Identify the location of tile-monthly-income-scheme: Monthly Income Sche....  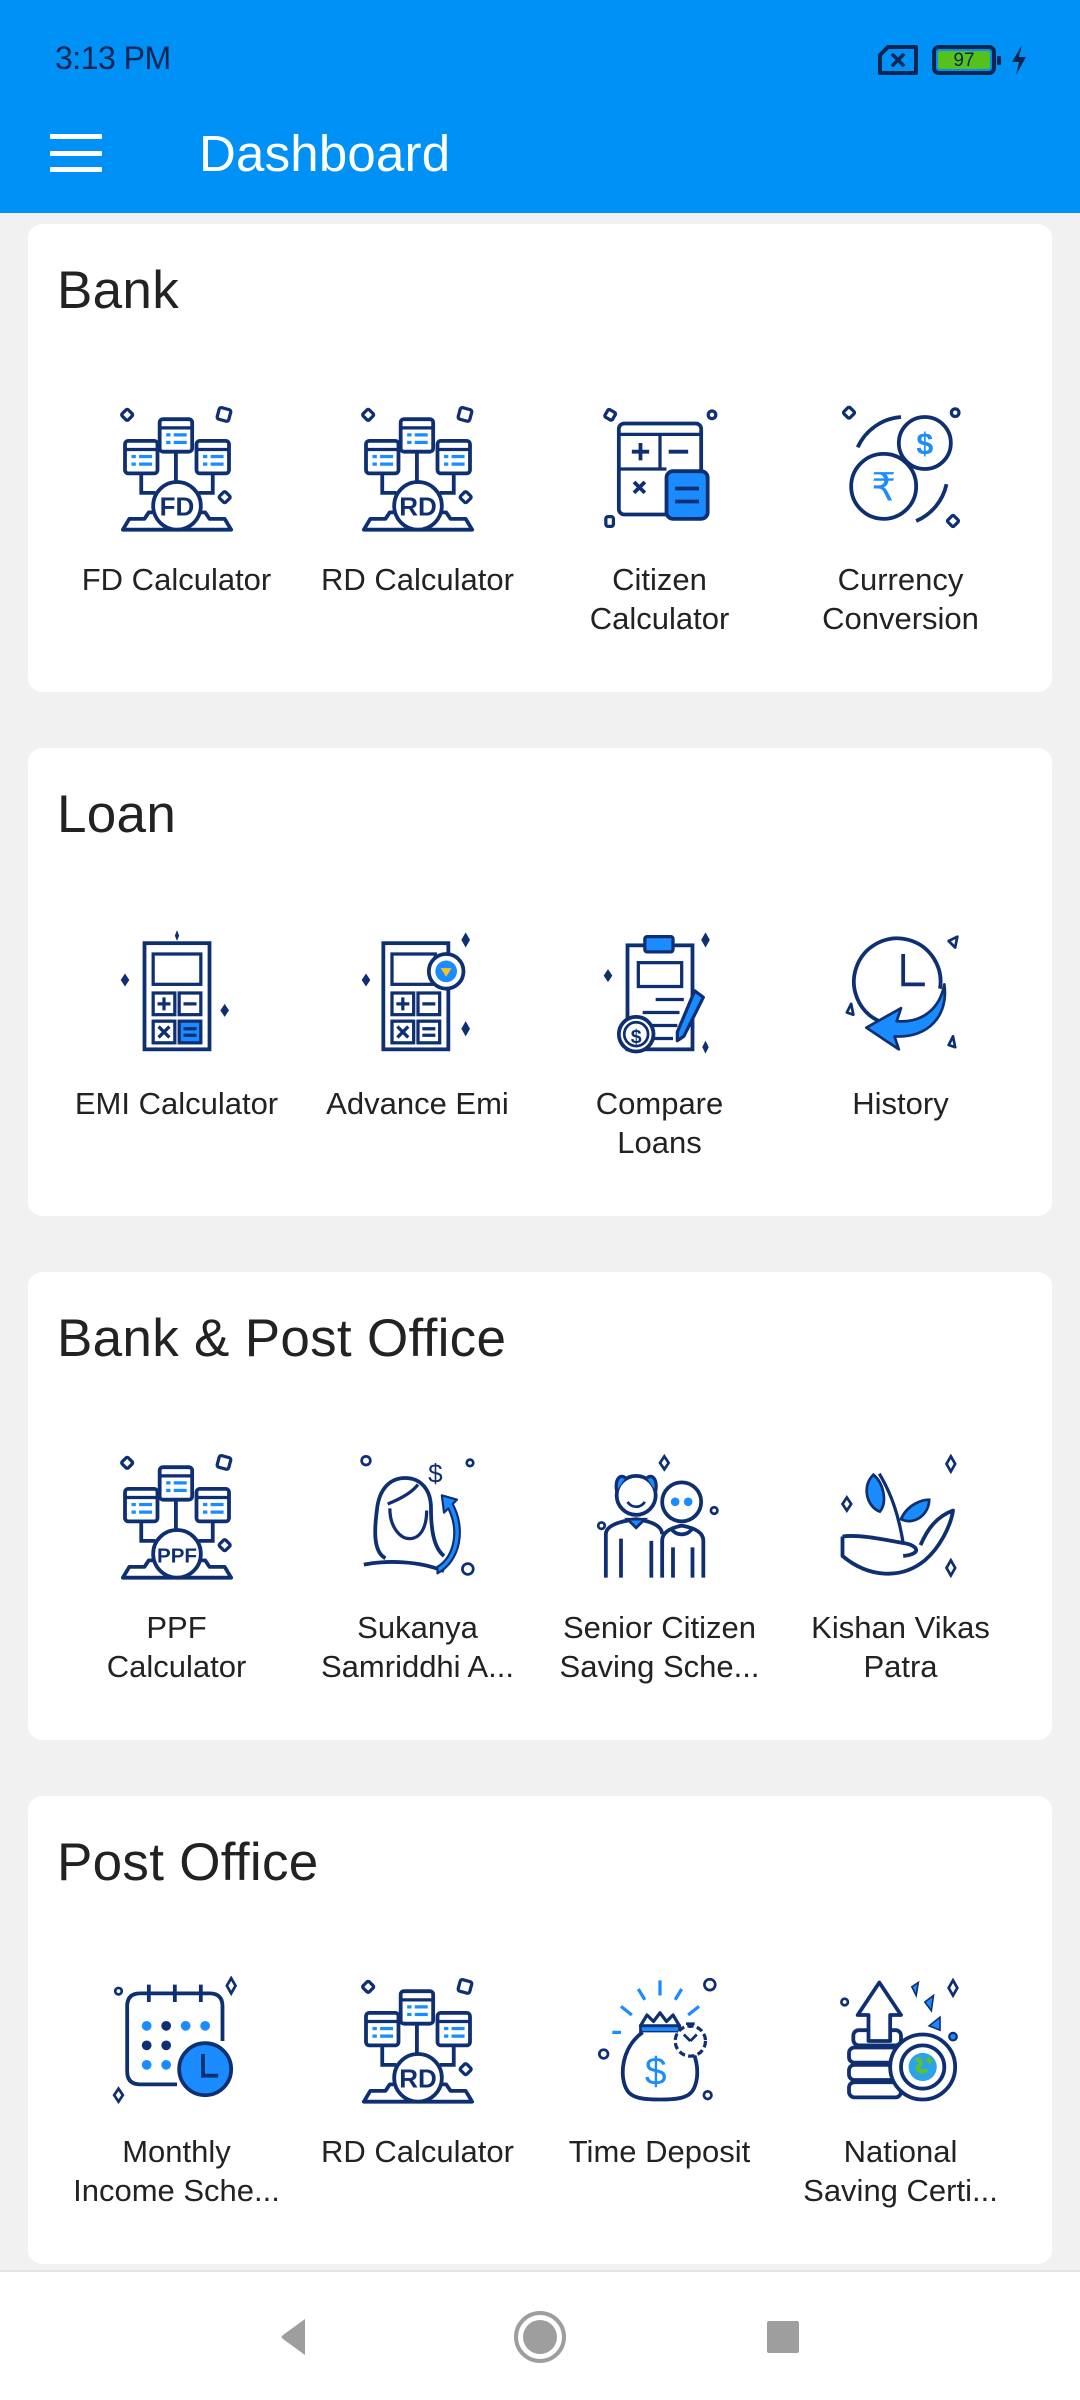
(176, 2106).